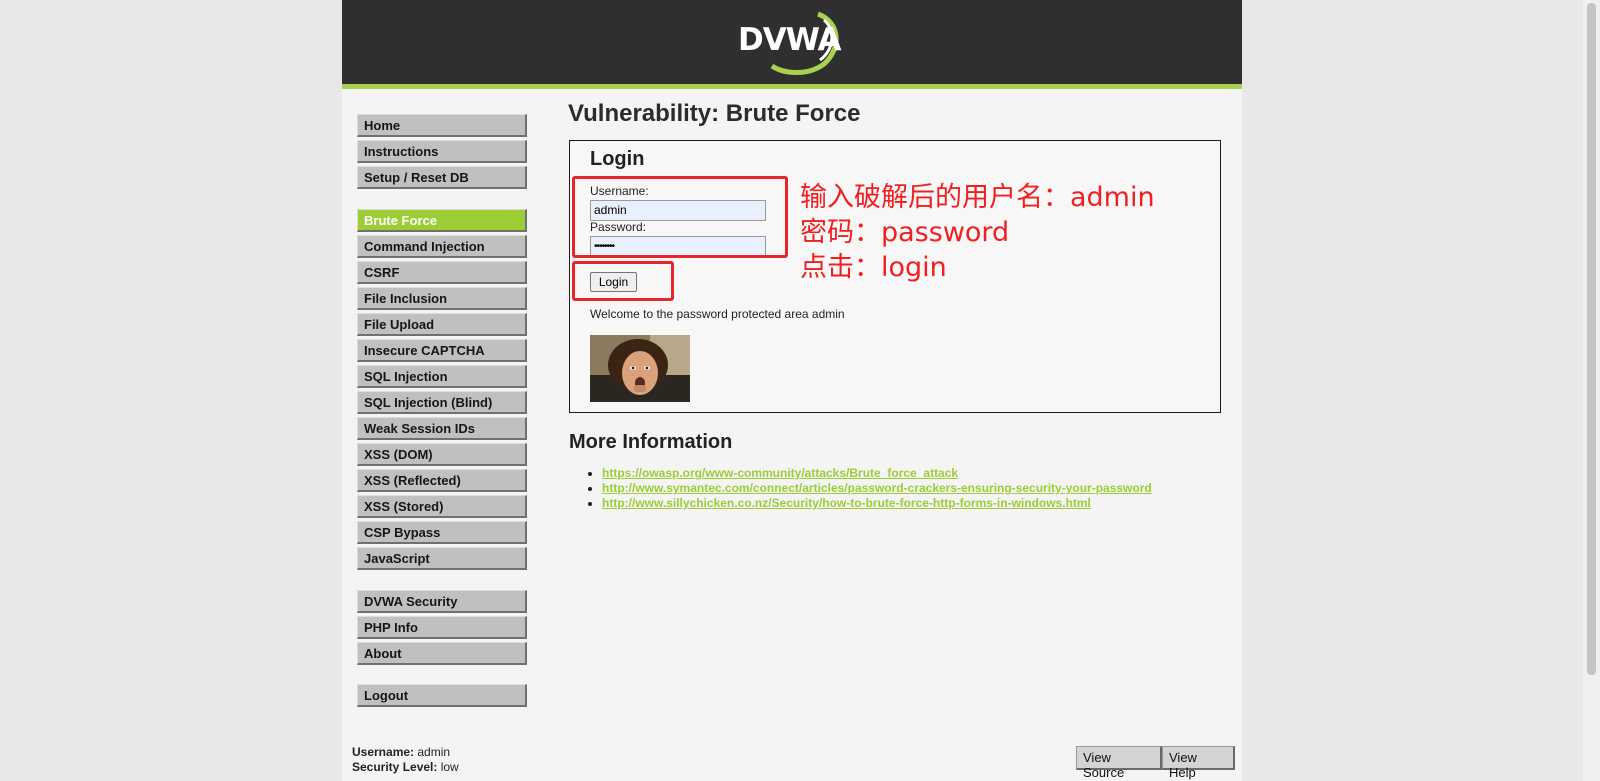 This screenshot has width=1600, height=781. I want to click on menu-group-settings: DVWA Security PHP Info About, so click(442, 629).